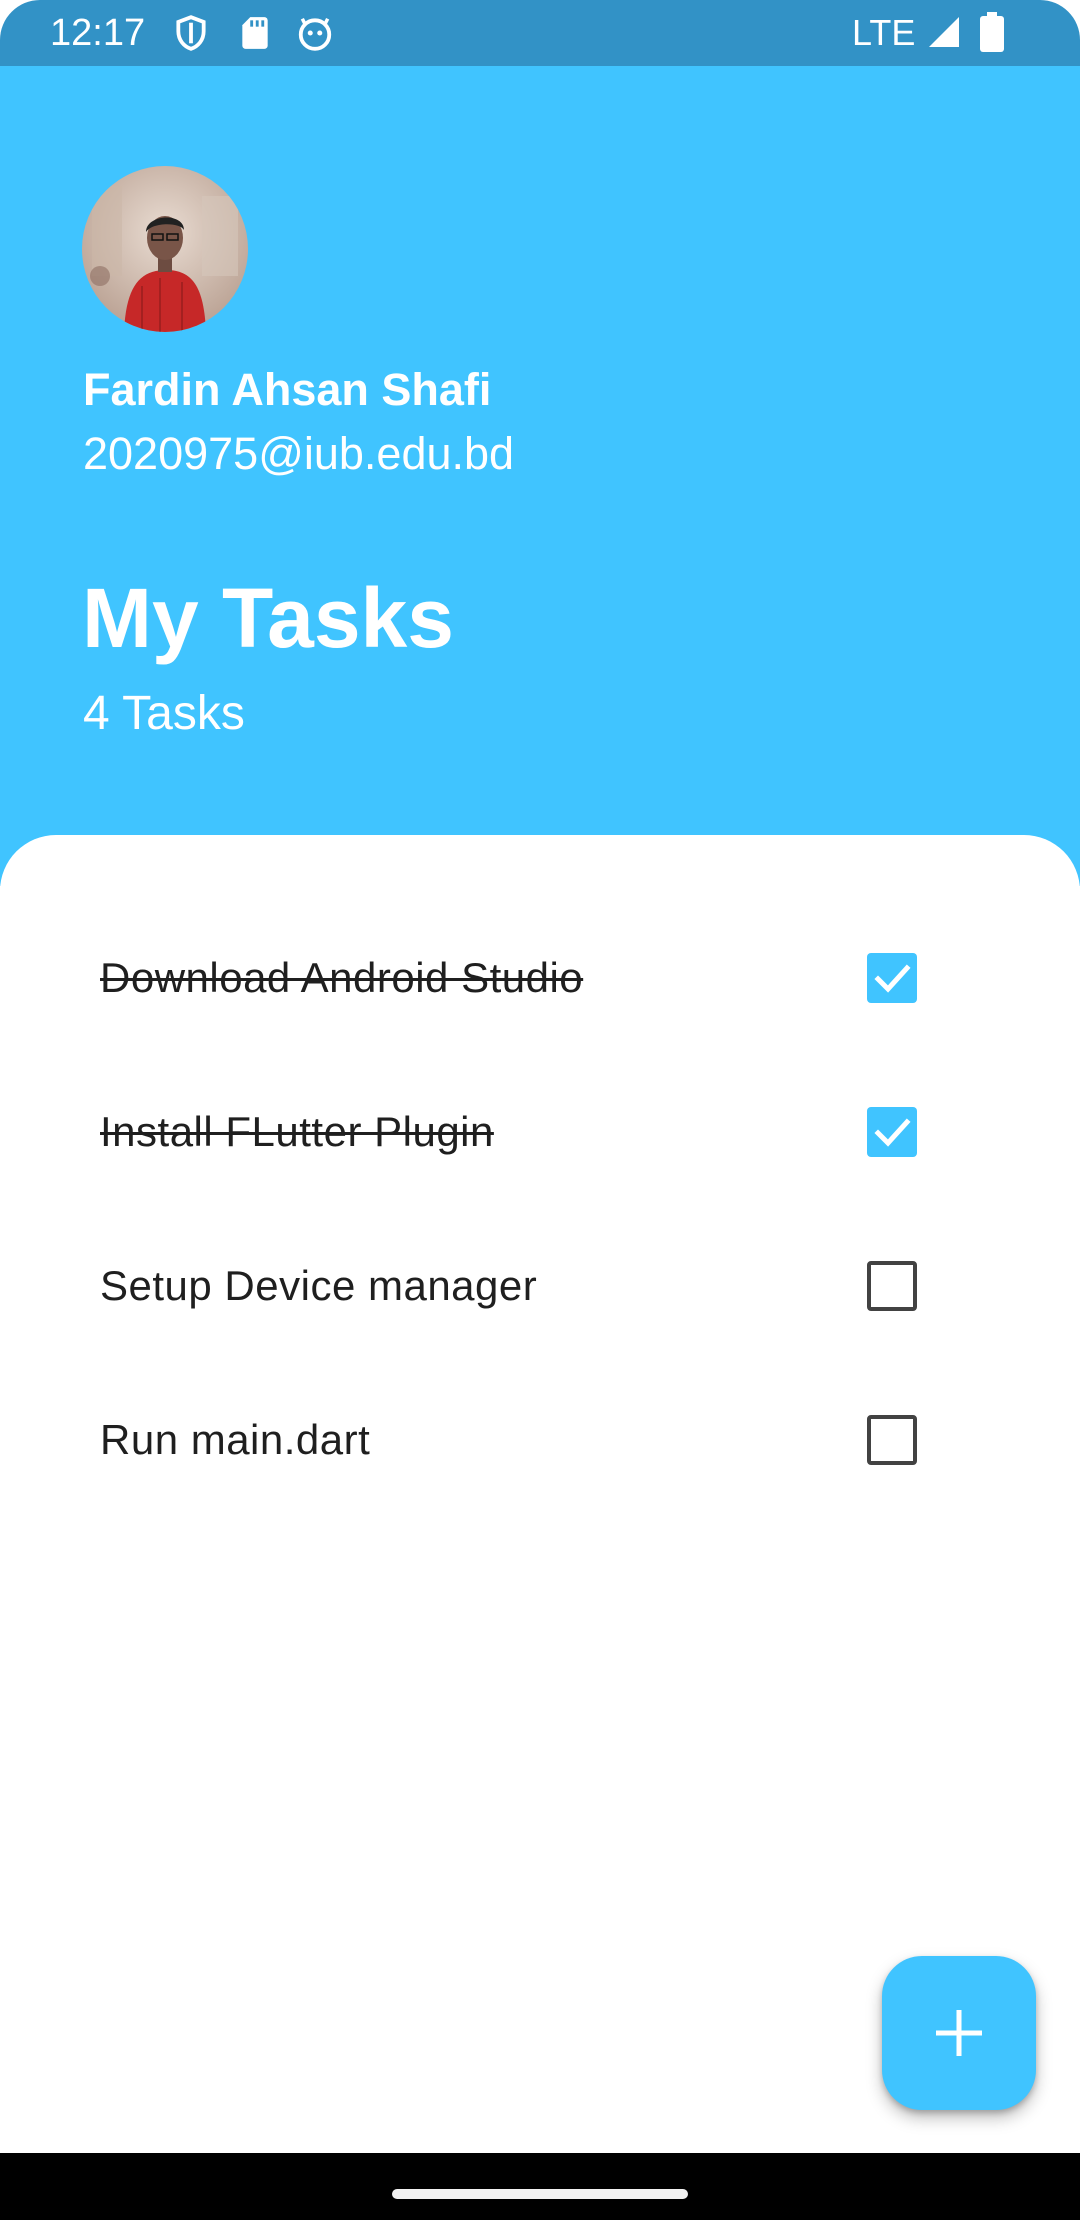 The height and width of the screenshot is (2220, 1080). I want to click on page-title: My Tasks, so click(268, 618).